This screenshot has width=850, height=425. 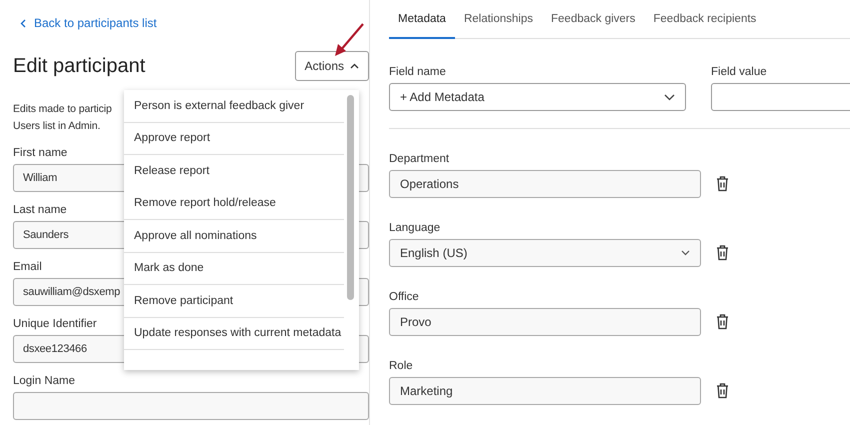 I want to click on field-label: Field value, so click(x=739, y=72).